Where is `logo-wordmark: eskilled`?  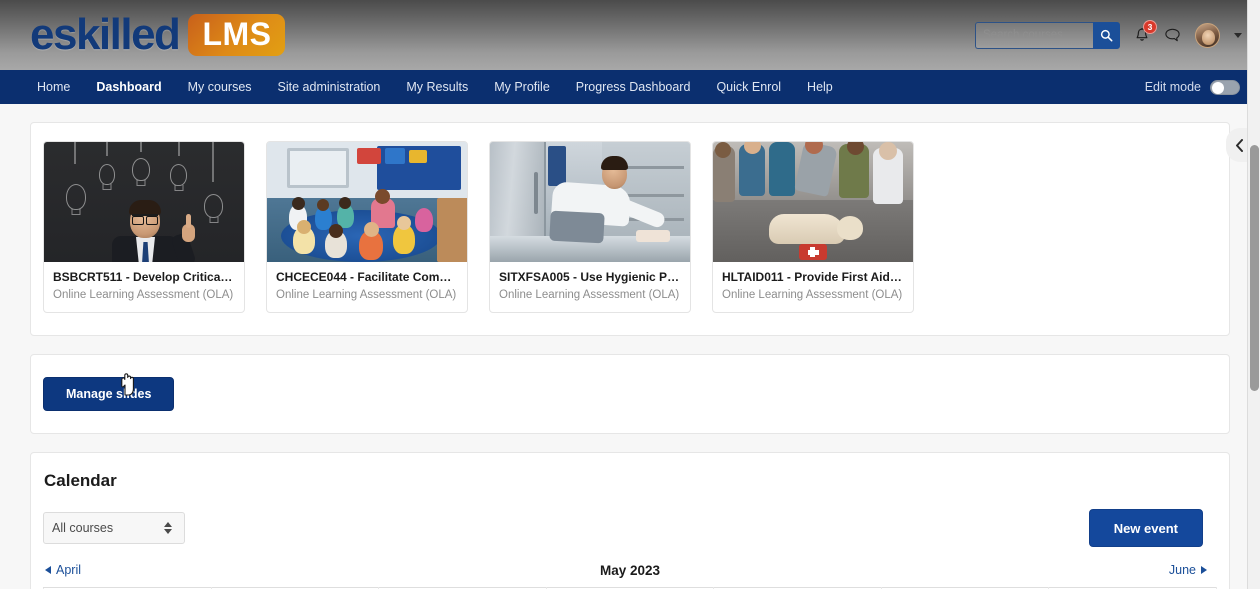
logo-wordmark: eskilled is located at coordinates (105, 34).